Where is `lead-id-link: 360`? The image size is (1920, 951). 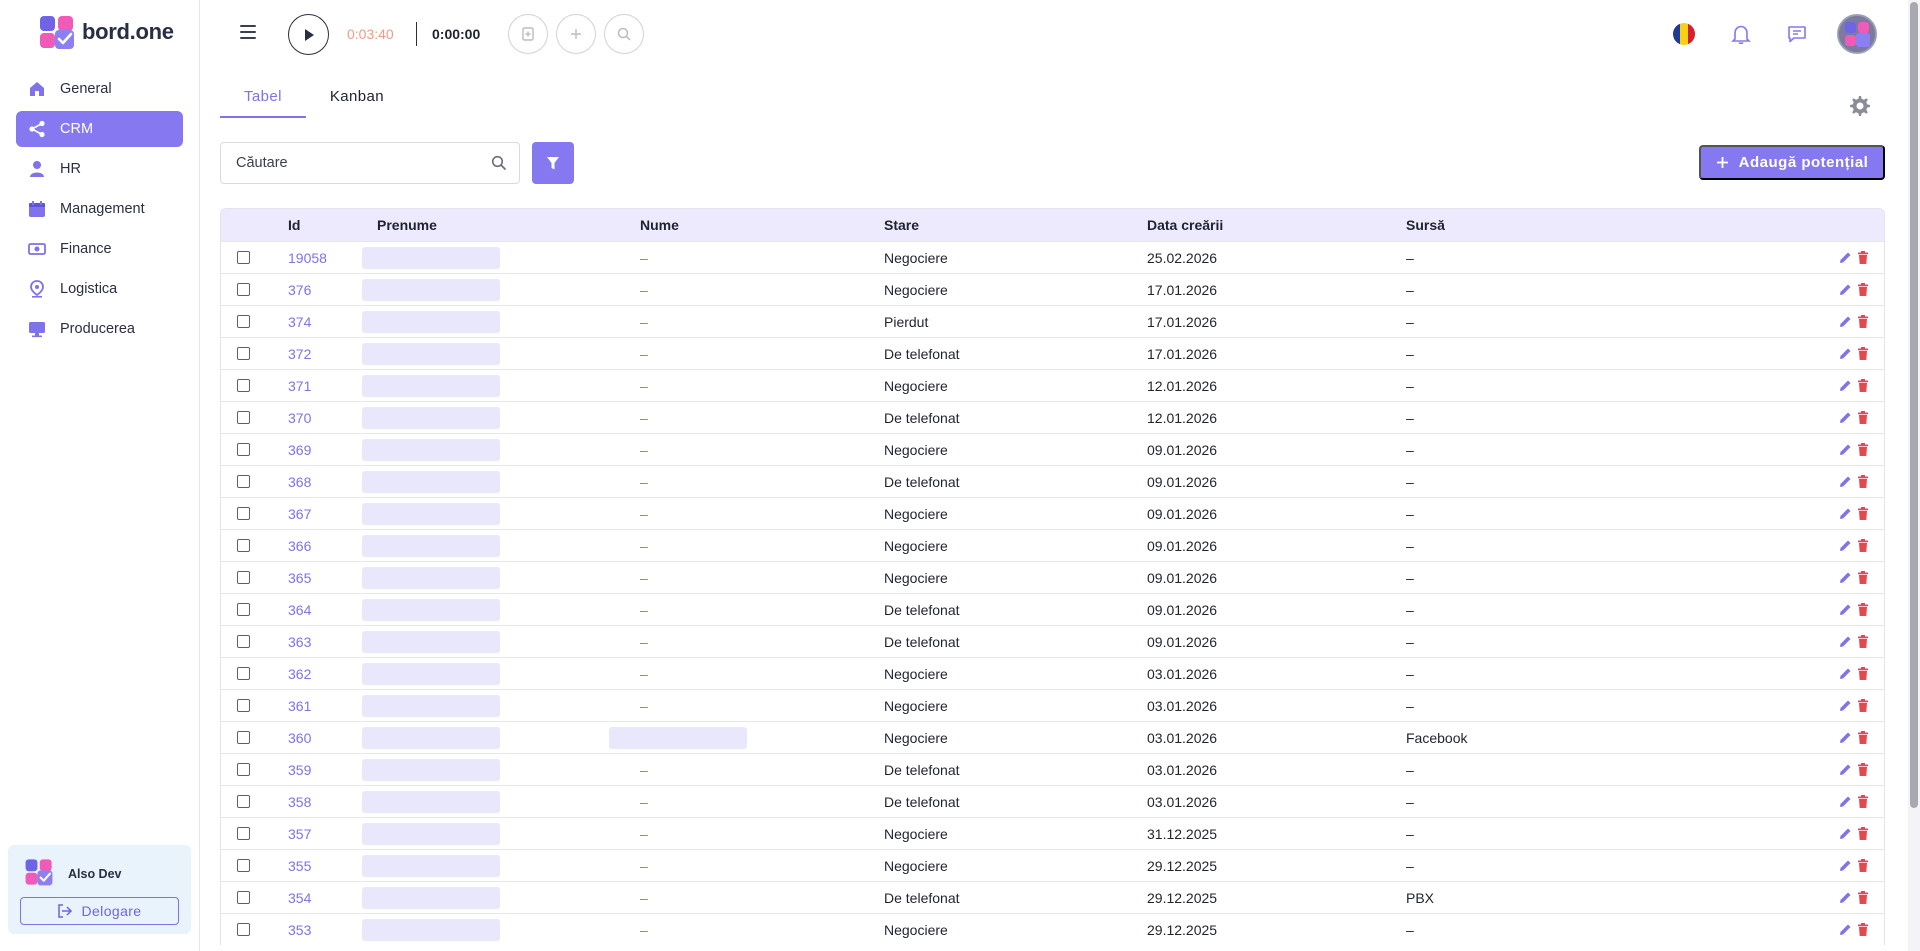 lead-id-link: 360 is located at coordinates (299, 738).